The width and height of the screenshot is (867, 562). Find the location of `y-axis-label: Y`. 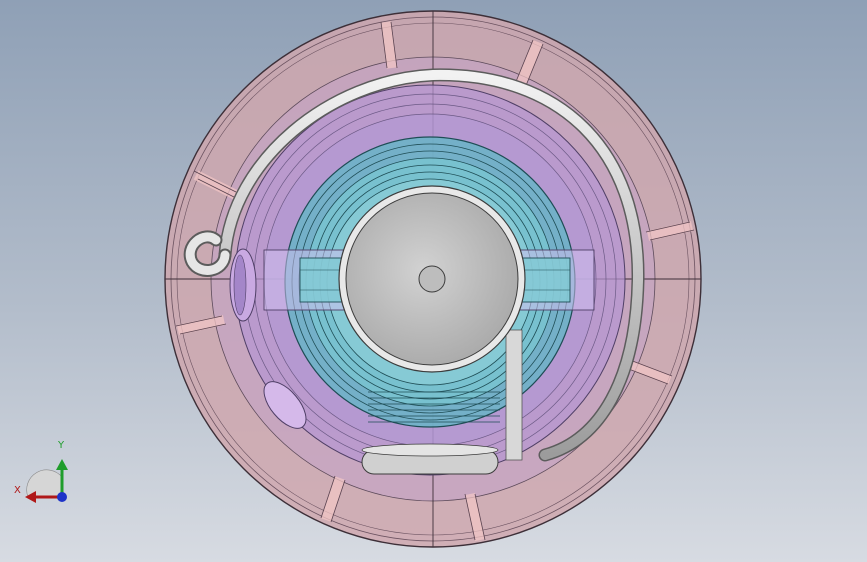

y-axis-label: Y is located at coordinates (61, 445).